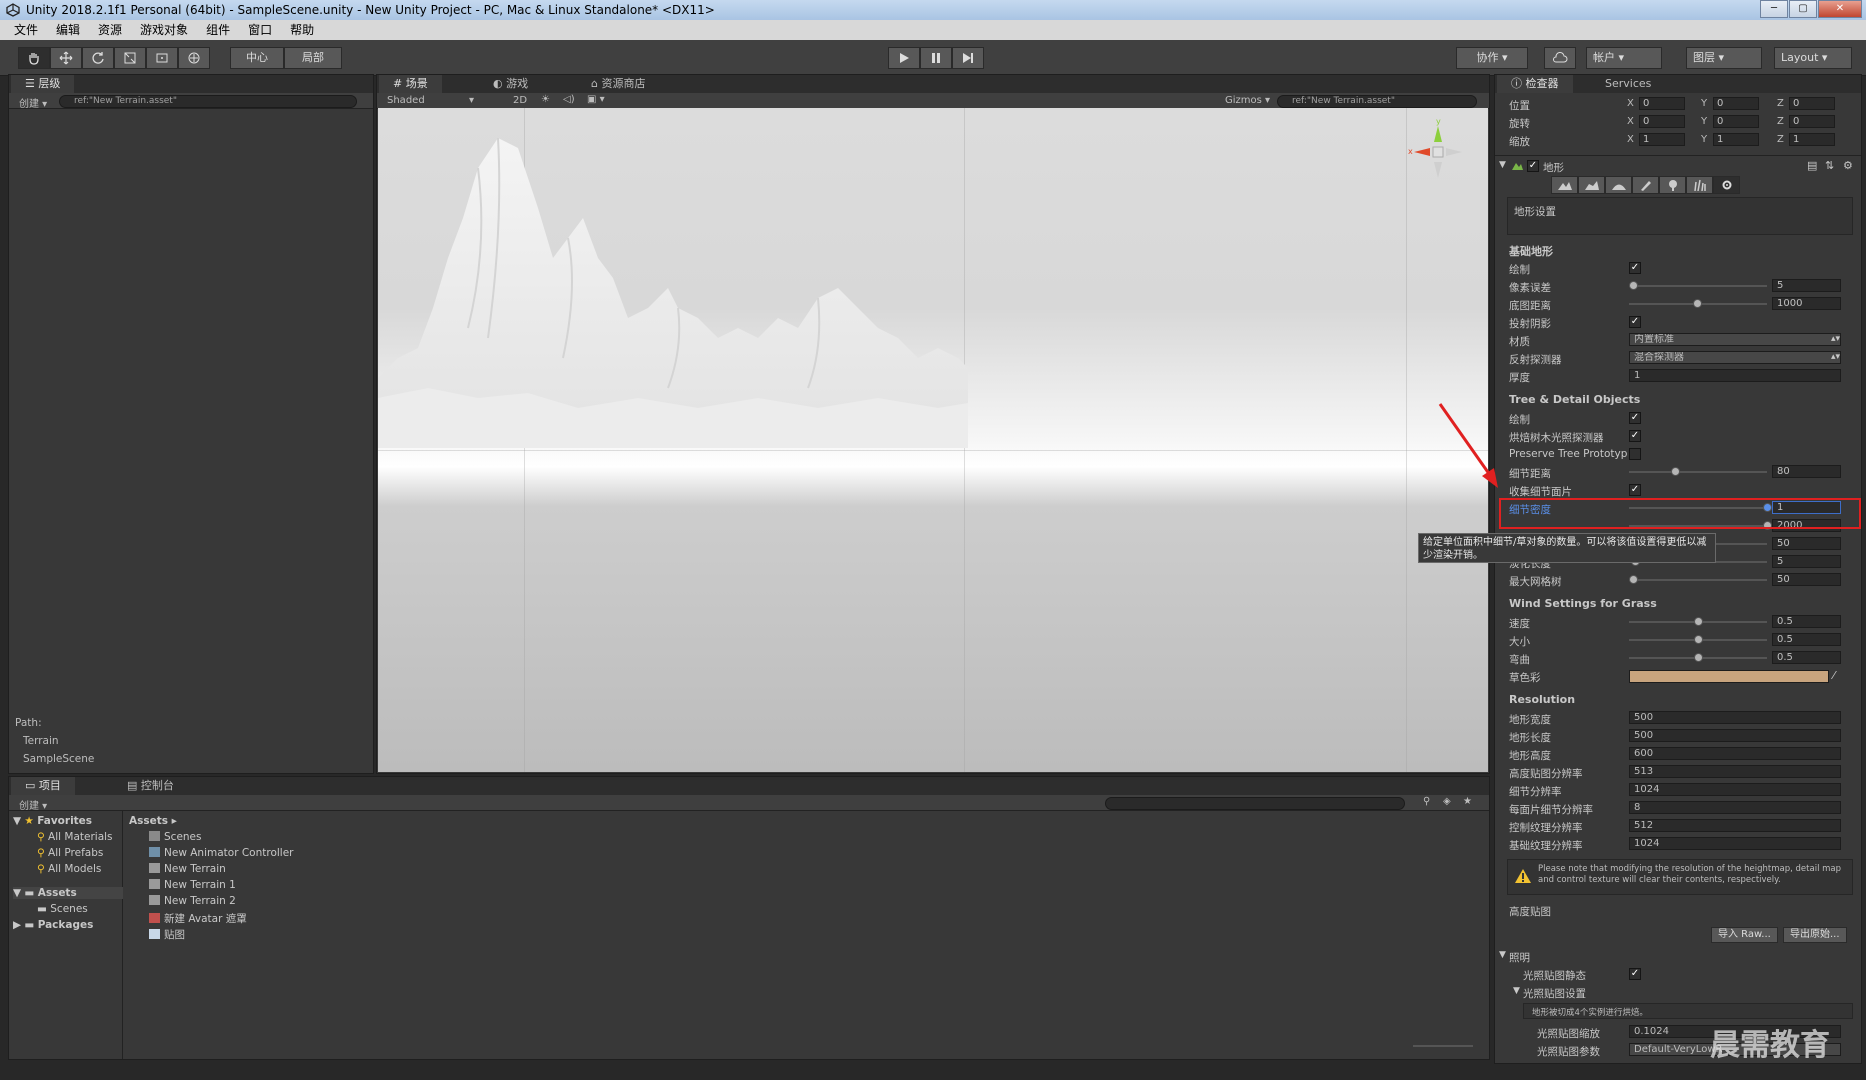  I want to click on hand-tool-button, so click(34, 58).